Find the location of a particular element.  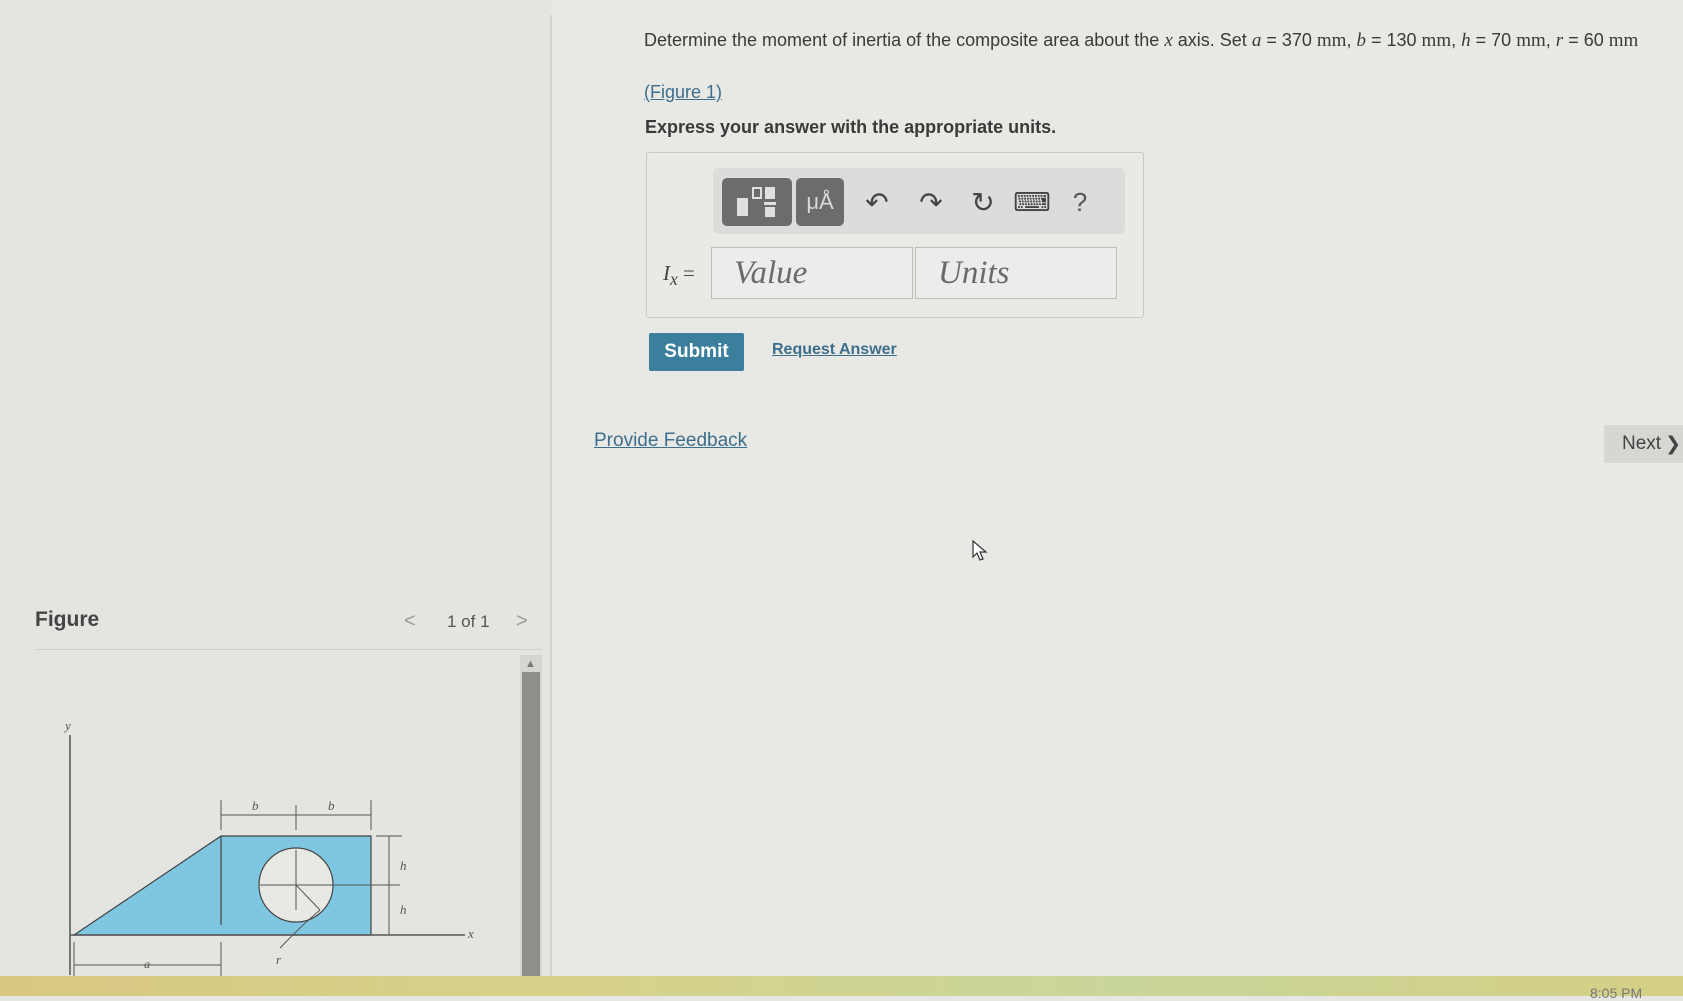

x-axis-label: x is located at coordinates (470, 933).